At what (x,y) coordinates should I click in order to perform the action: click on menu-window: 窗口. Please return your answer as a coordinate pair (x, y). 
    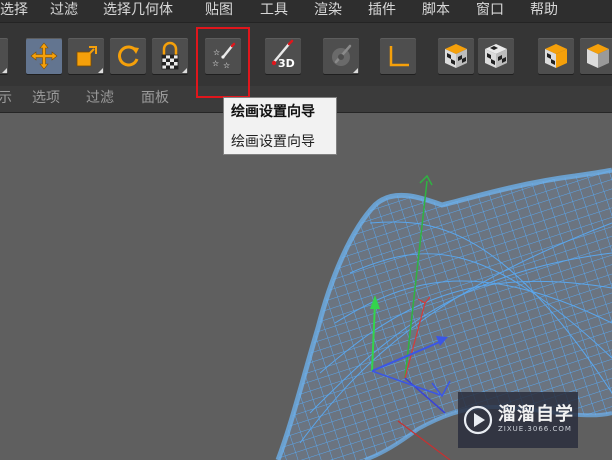
    Looking at the image, I should click on (490, 10).